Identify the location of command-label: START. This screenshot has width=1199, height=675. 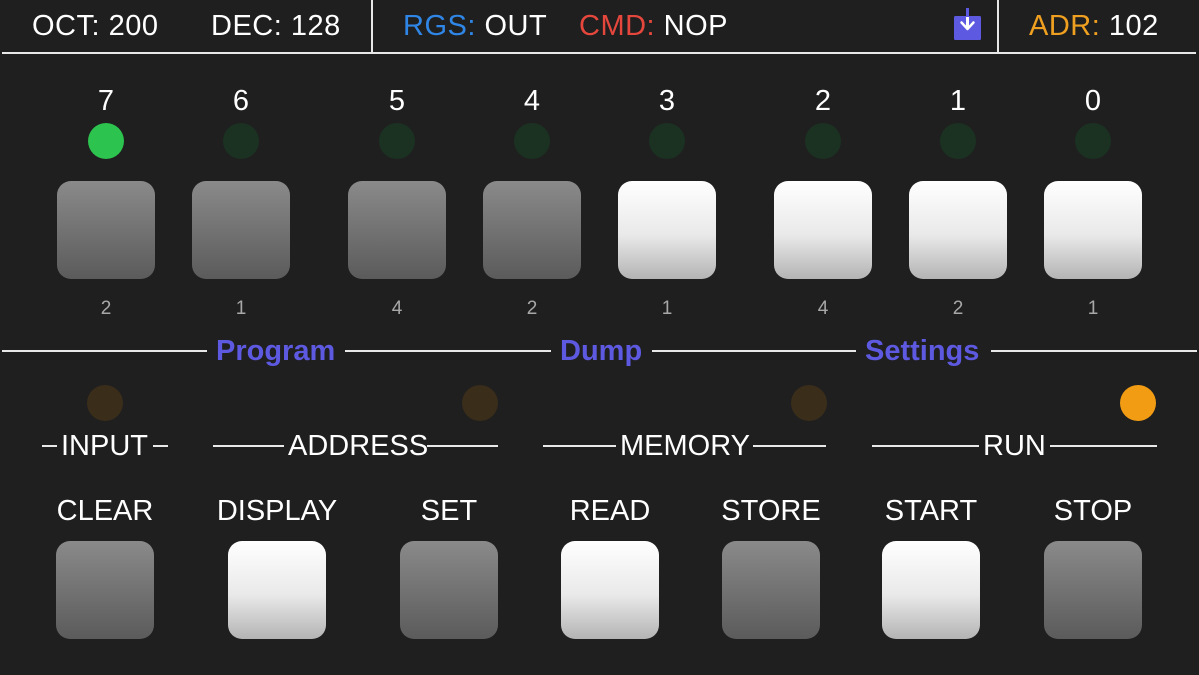
(931, 511).